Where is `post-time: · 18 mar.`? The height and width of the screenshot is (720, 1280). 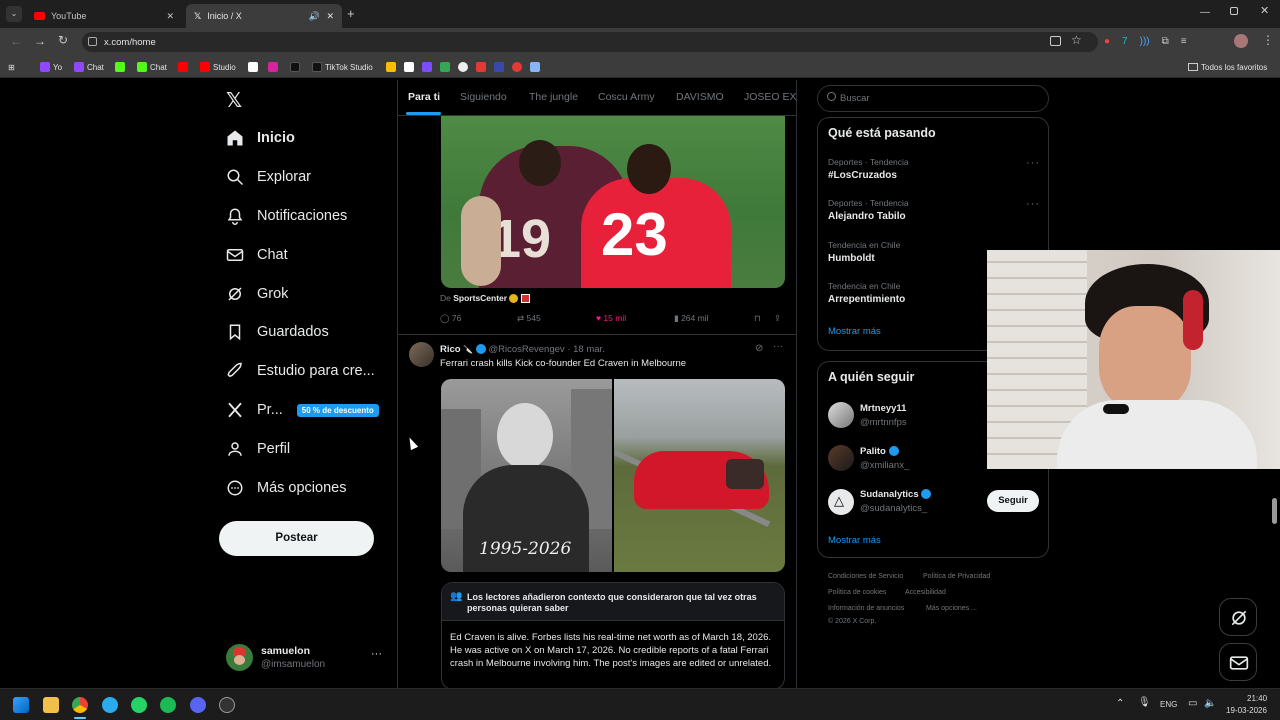 post-time: · 18 mar. is located at coordinates (586, 349).